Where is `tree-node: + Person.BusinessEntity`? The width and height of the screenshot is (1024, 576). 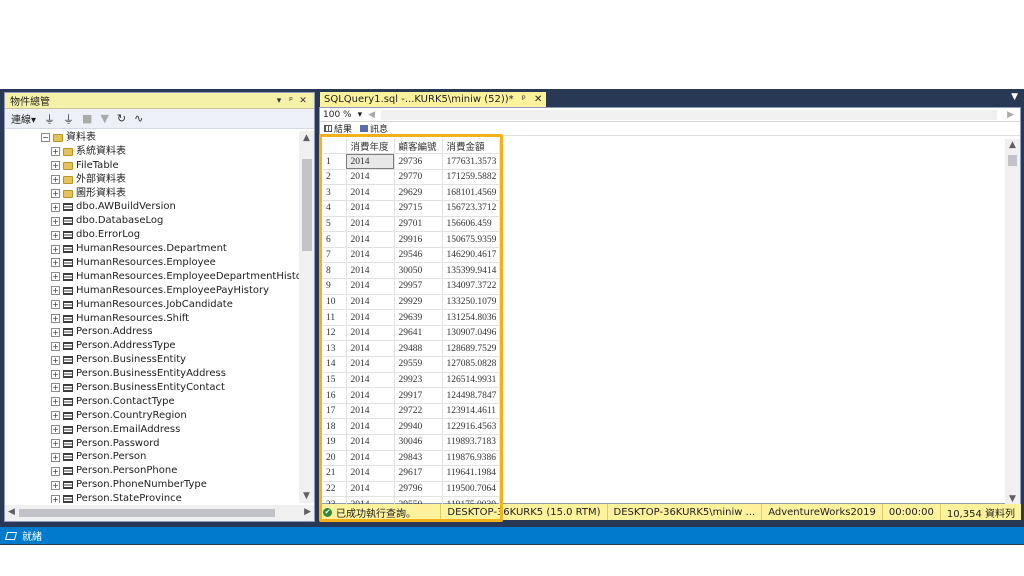
tree-node: + Person.BusinessEntity is located at coordinates (152, 360).